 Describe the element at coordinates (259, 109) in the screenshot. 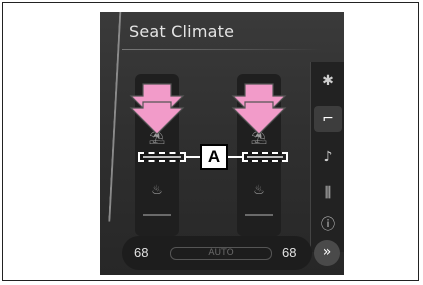

I see `down-arrow-right-icon` at that location.